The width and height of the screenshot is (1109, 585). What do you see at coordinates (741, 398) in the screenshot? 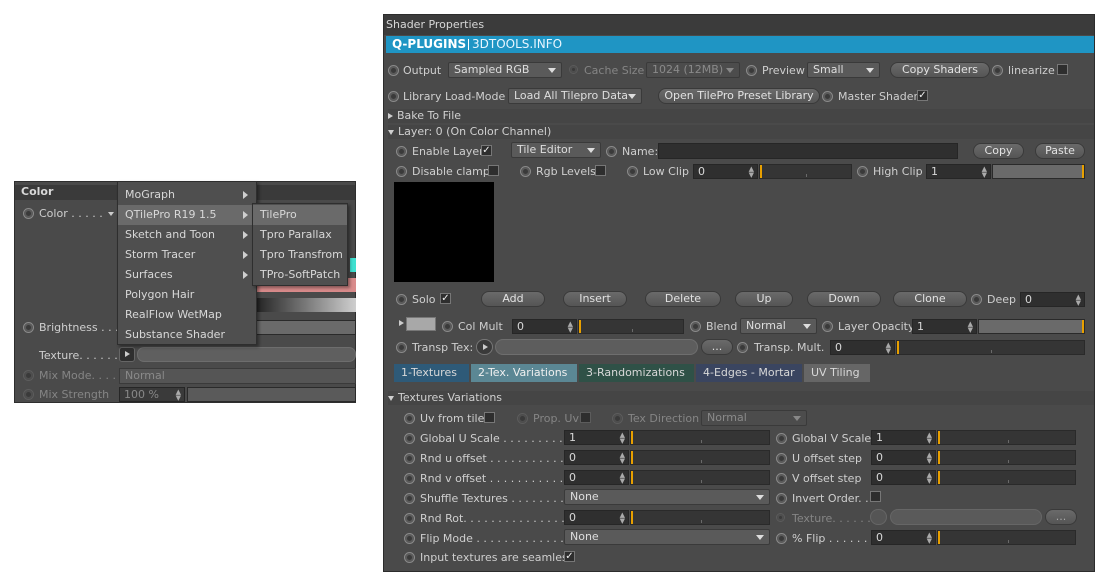
I see `variations-section-header: Textures Variations` at bounding box center [741, 398].